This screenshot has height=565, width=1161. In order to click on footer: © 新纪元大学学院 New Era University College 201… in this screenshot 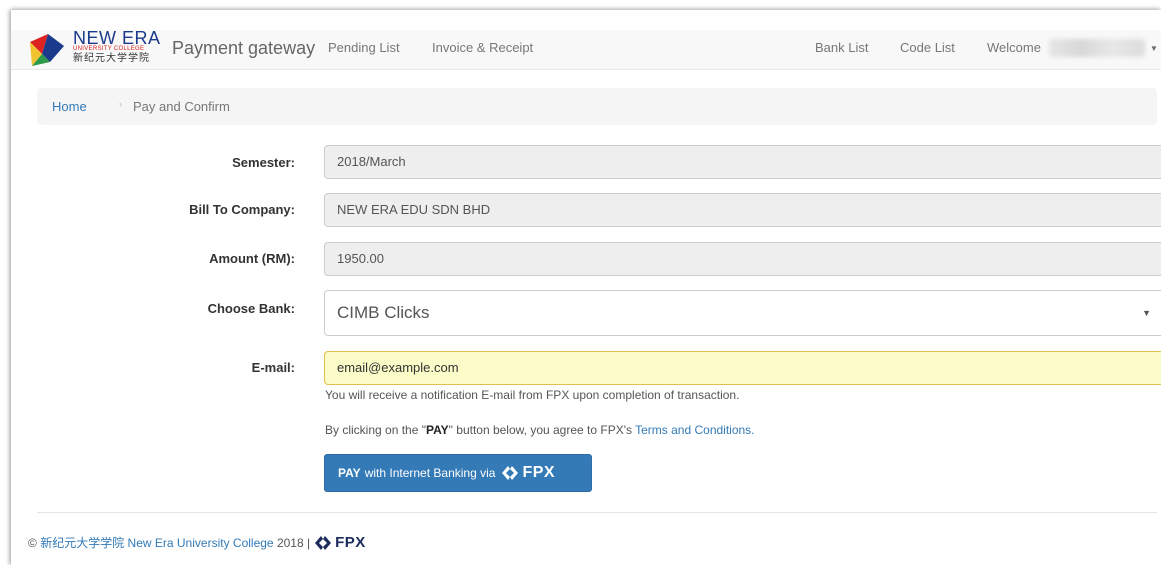, I will do `click(197, 542)`.